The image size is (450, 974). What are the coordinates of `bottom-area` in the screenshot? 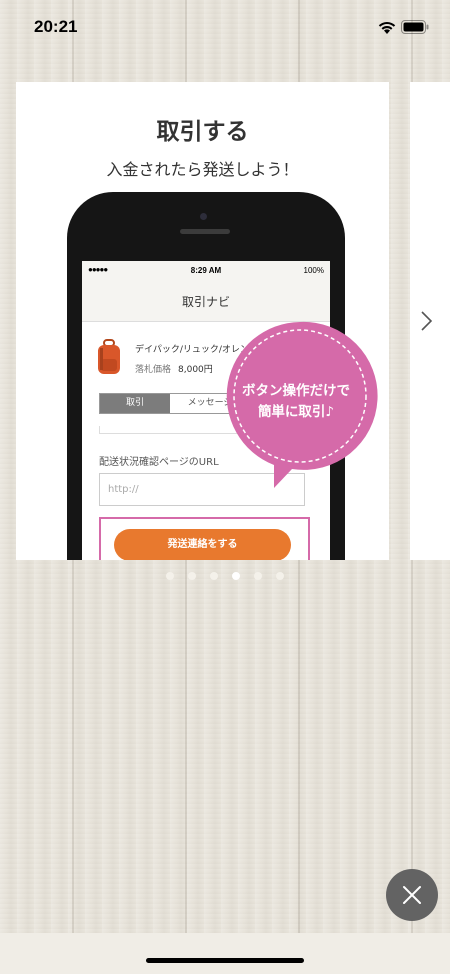 It's located at (225, 953).